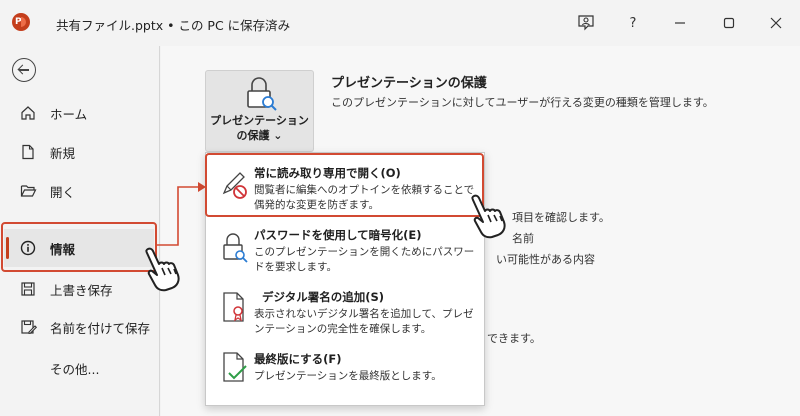 The height and width of the screenshot is (416, 800). Describe the element at coordinates (63, 153) in the screenshot. I see `nav-item-label: 新規` at that location.